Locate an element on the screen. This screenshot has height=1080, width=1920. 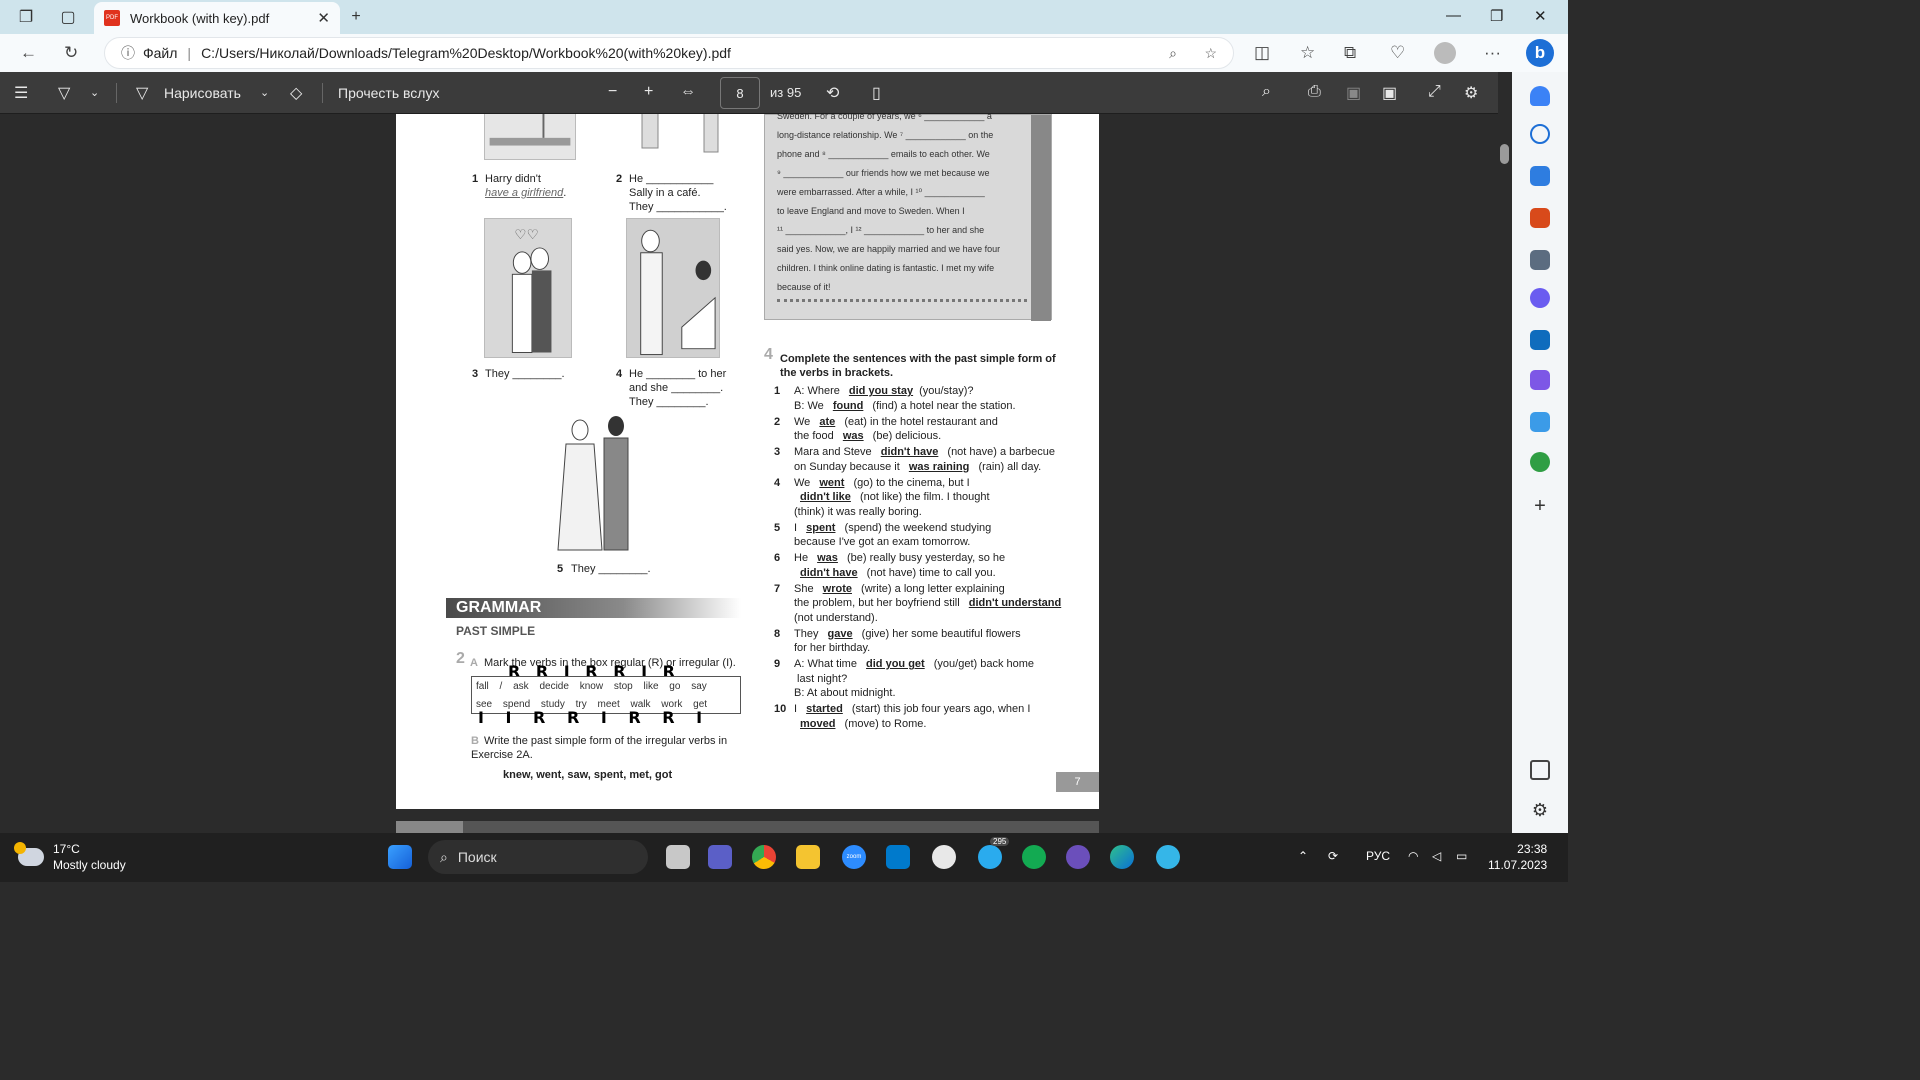
taskbar-search-label: Поиск is located at coordinates (477, 857).